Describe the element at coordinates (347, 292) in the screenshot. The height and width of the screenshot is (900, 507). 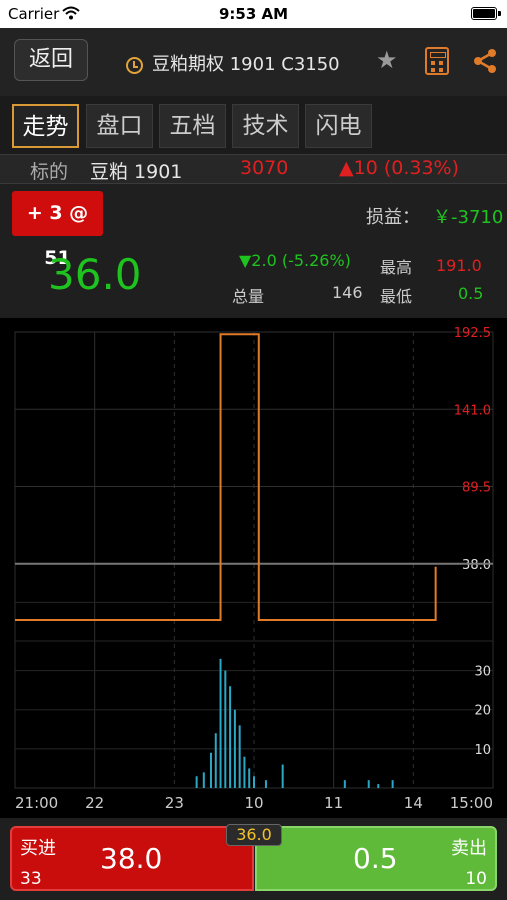
I see `volume-value: 146` at that location.